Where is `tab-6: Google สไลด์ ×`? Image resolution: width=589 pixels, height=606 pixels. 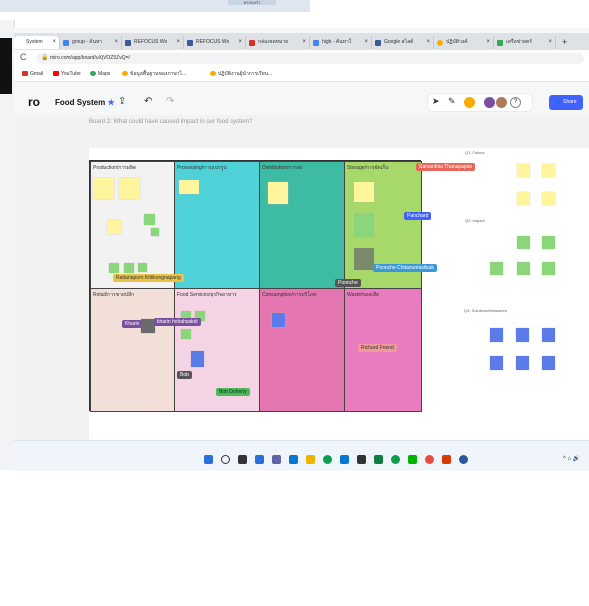
tab-6: Google สไลด์ × is located at coordinates (403, 42).